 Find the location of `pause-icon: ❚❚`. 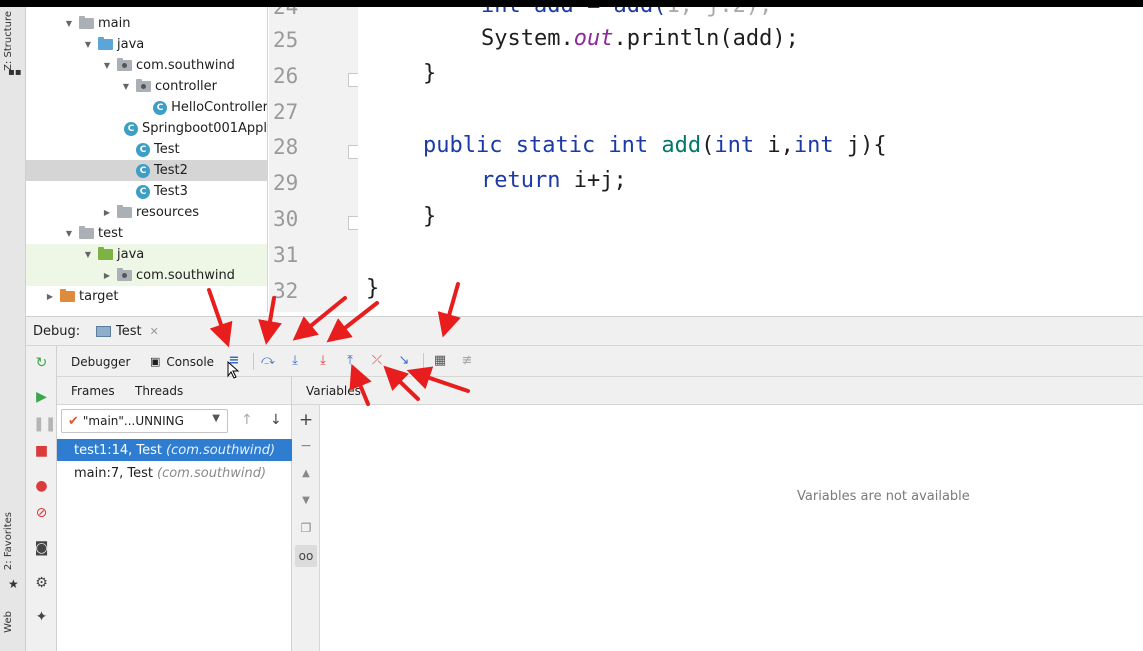

pause-icon: ❚❚ is located at coordinates (44, 424).